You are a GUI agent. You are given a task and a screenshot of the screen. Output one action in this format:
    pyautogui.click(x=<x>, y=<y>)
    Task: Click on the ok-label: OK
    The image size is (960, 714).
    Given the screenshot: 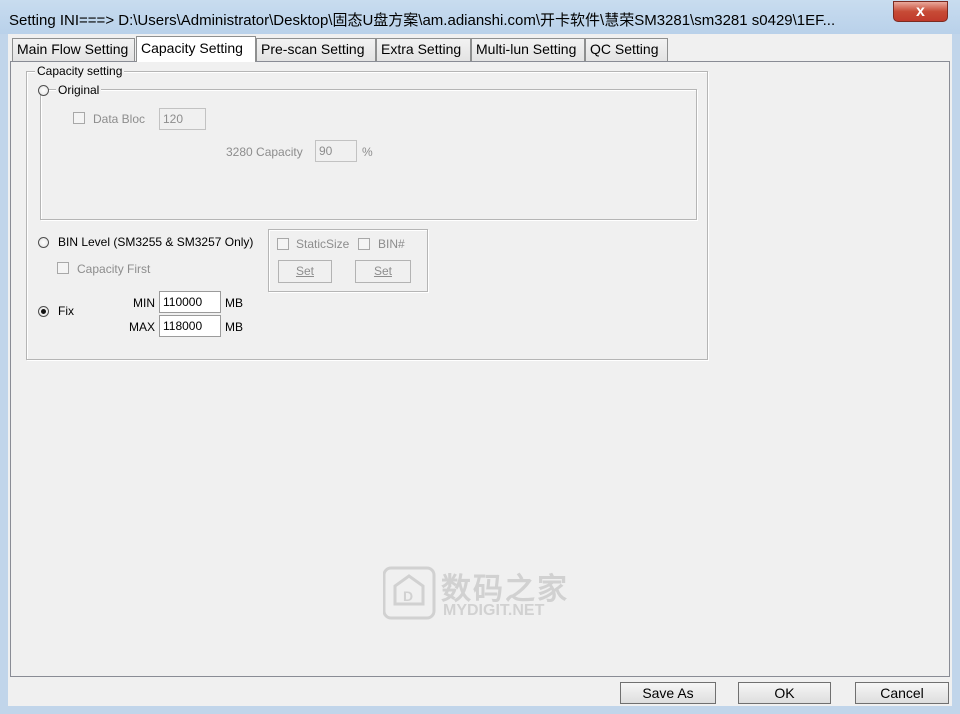 What is the action you would take?
    pyautogui.click(x=784, y=693)
    